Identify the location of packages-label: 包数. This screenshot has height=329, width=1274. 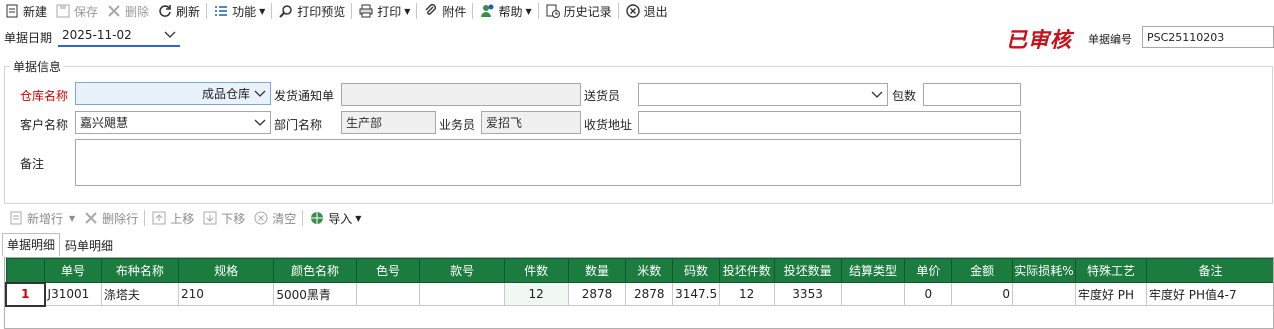
(904, 96).